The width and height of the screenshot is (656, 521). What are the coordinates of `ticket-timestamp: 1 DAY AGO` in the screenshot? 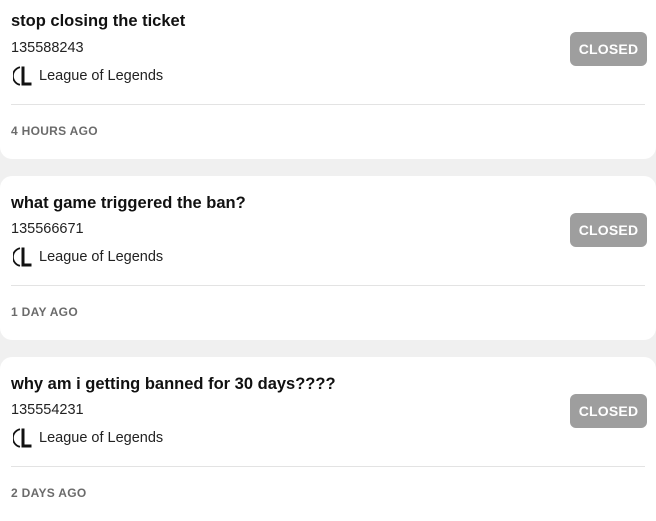 It's located at (44, 312).